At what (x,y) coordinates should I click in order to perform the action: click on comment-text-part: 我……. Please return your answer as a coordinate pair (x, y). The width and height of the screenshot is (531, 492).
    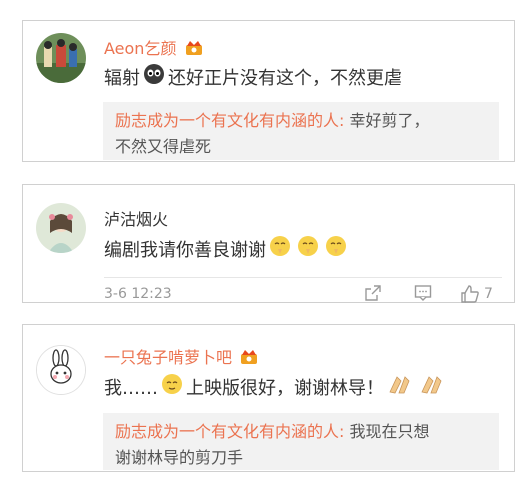
    Looking at the image, I should click on (131, 388).